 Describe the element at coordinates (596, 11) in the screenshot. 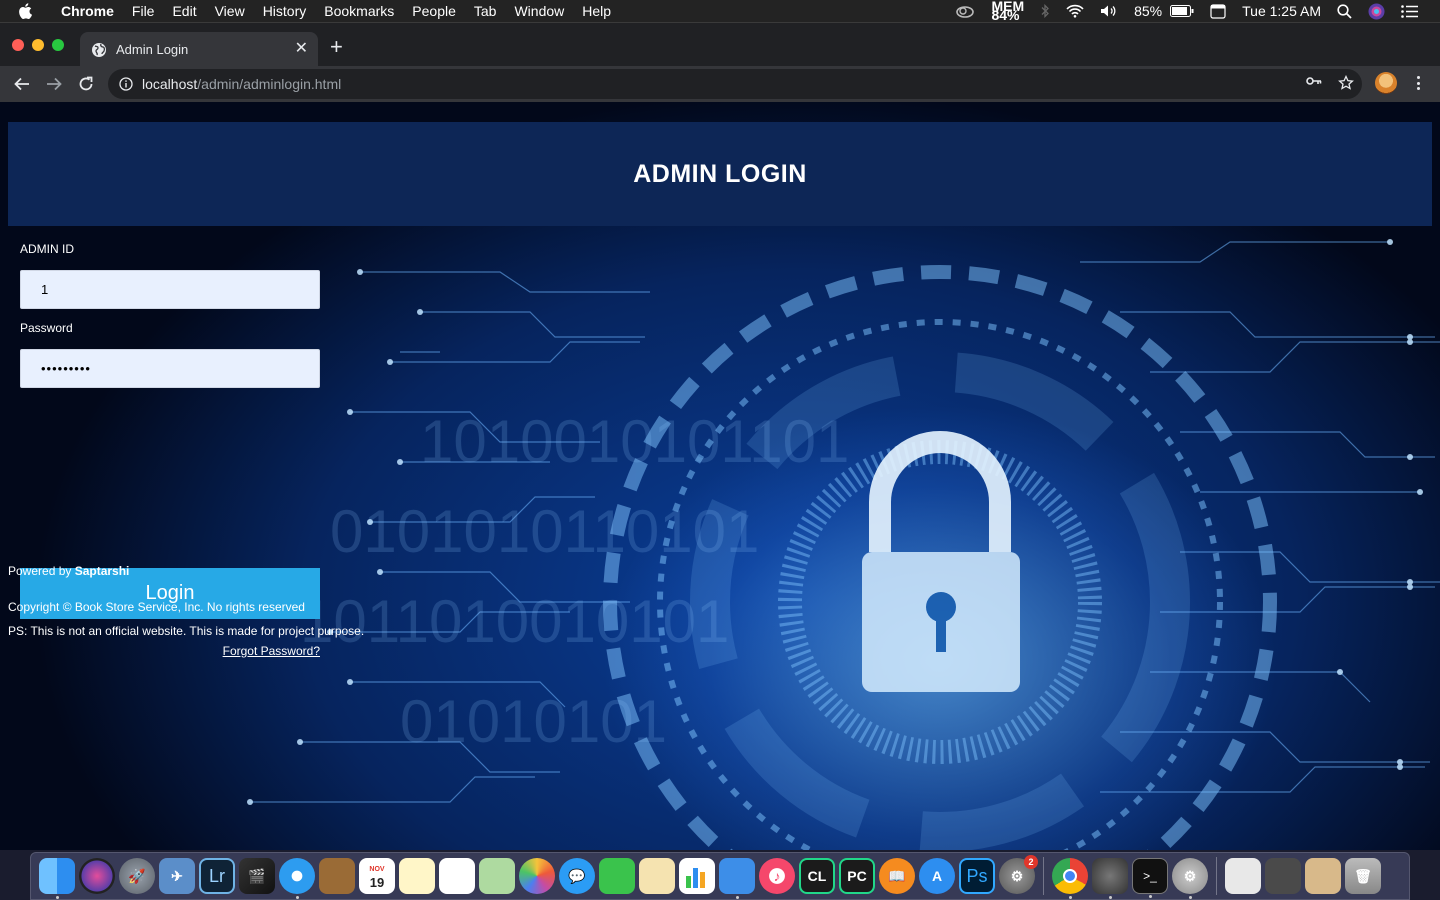

I see `menu-help: Help` at that location.